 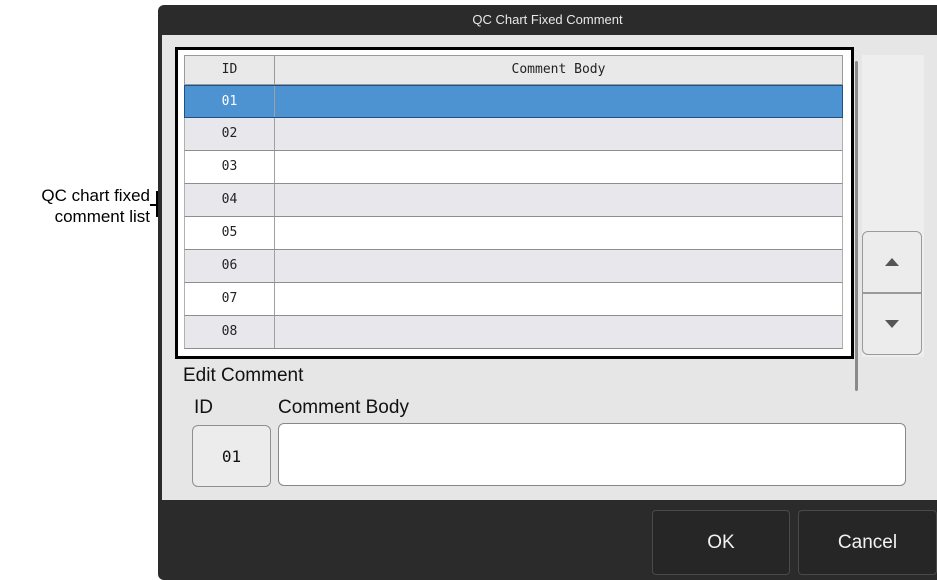 What do you see at coordinates (231, 456) in the screenshot?
I see `edit-id-field: 01` at bounding box center [231, 456].